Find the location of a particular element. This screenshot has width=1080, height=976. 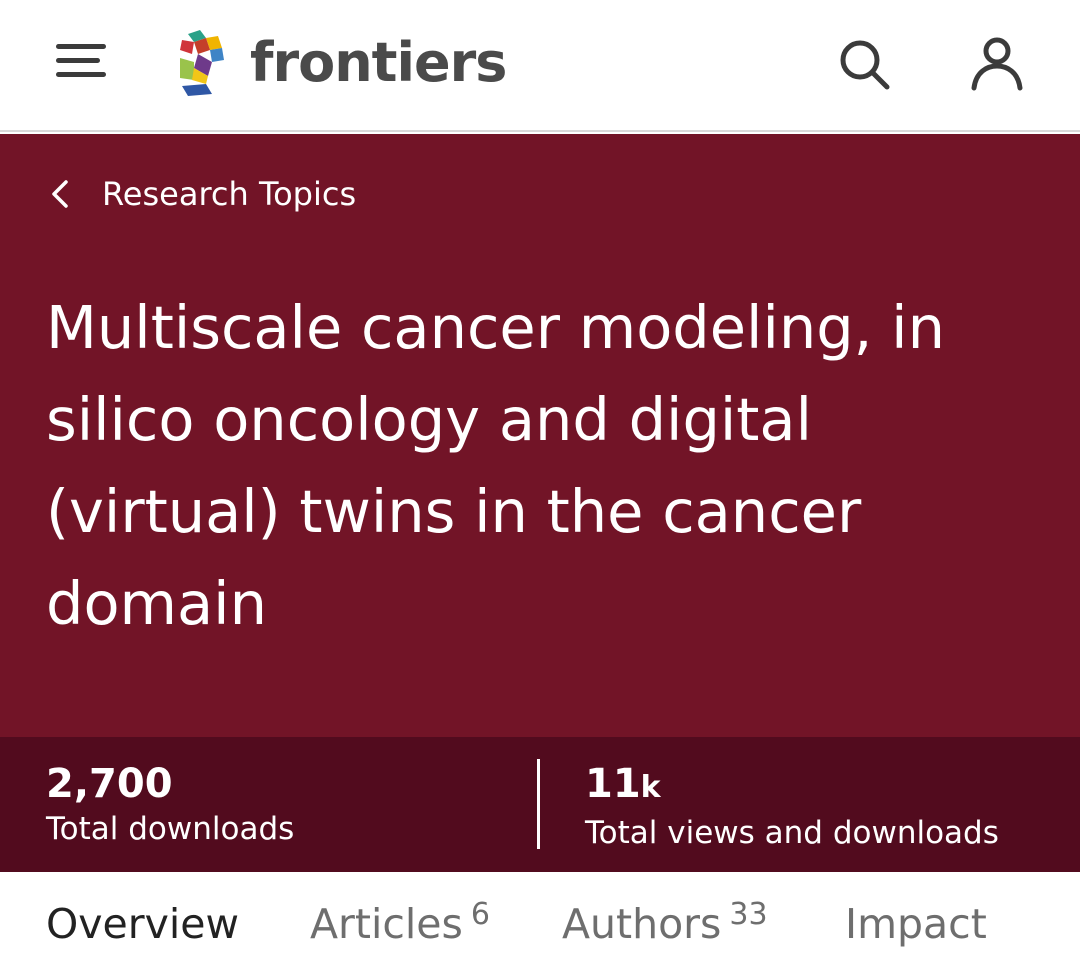

stats-divider is located at coordinates (538, 804).